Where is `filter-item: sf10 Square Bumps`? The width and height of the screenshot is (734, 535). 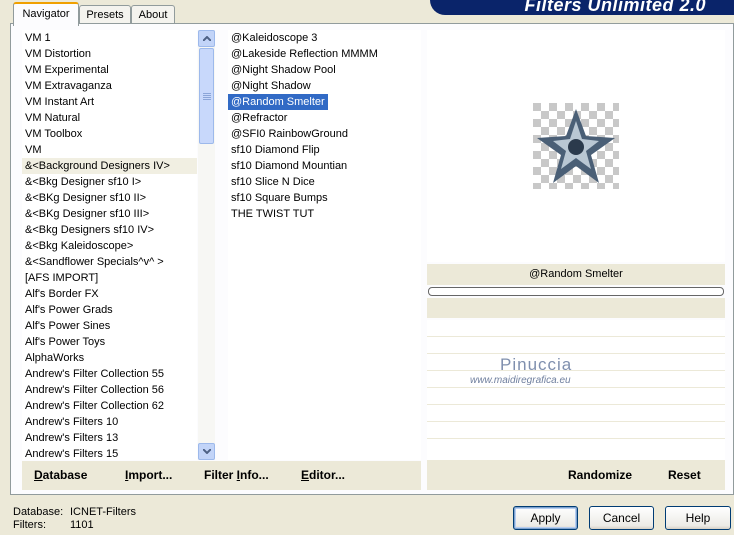
filter-item: sf10 Square Bumps is located at coordinates (324, 198).